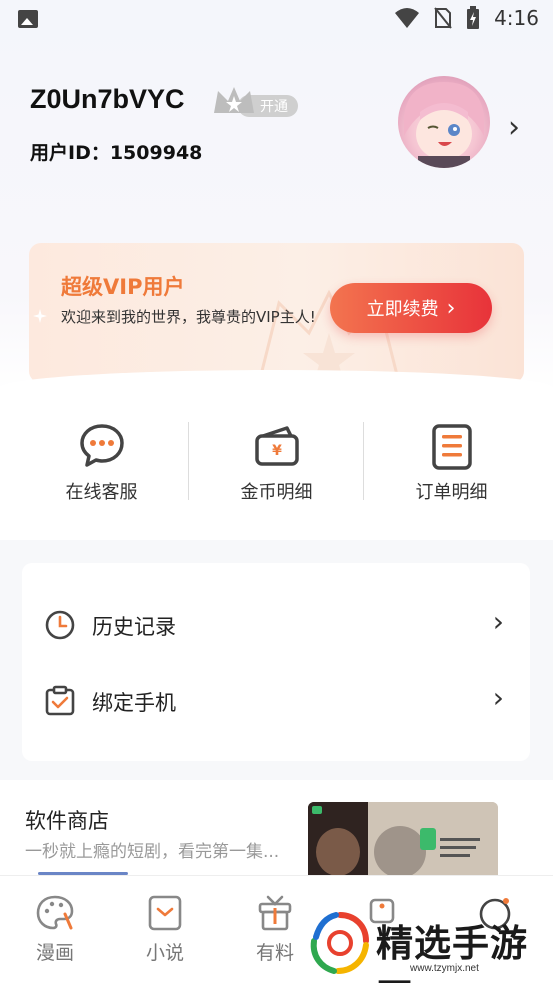  I want to click on status-icons: 4:16, so click(466, 18).